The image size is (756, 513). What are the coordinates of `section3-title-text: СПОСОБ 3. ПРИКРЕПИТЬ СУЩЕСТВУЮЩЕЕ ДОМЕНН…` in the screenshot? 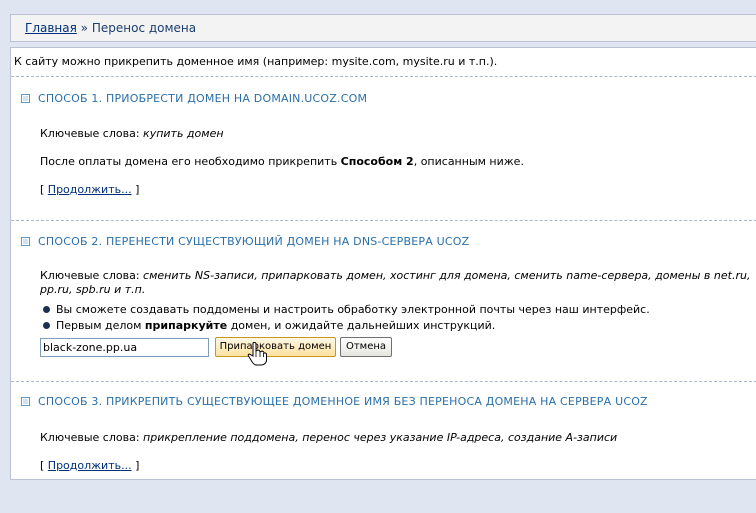 It's located at (343, 401).